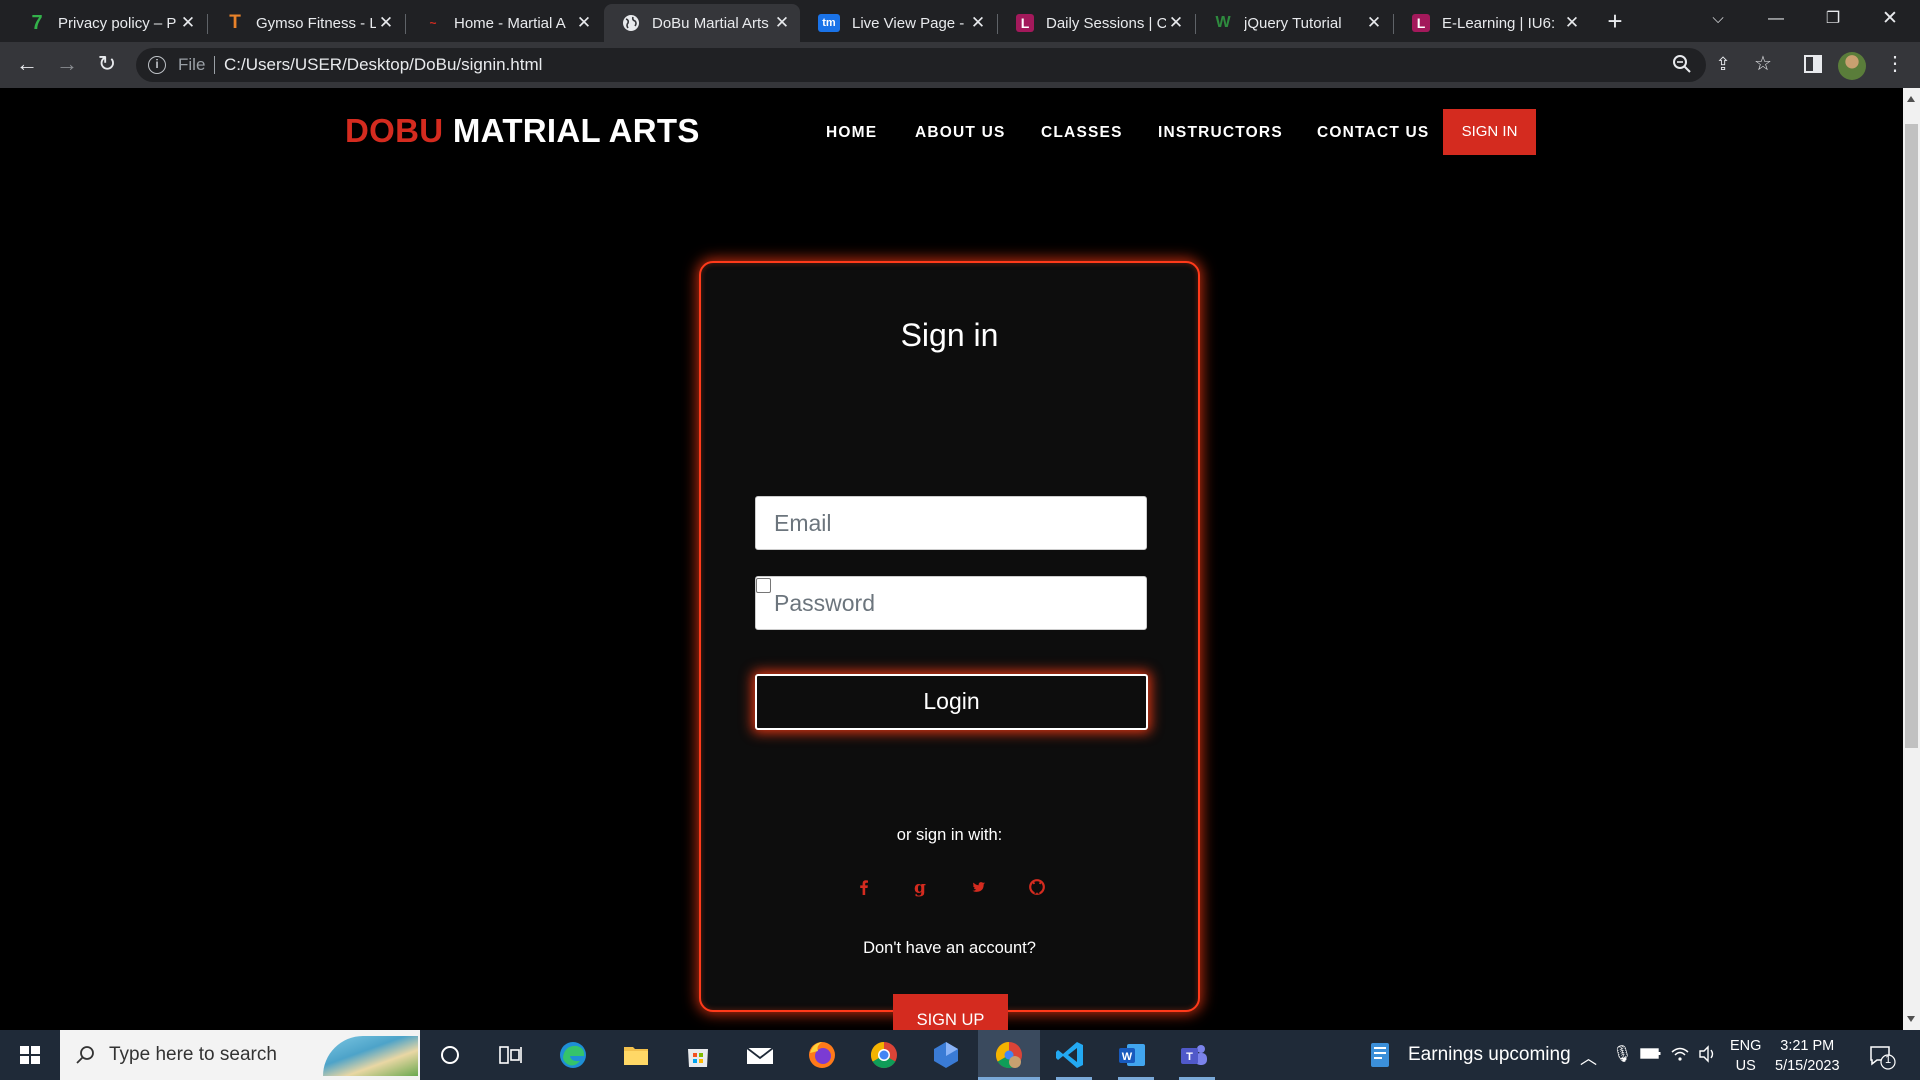  Describe the element at coordinates (370, 1056) in the screenshot. I see `search-highlight-image` at that location.